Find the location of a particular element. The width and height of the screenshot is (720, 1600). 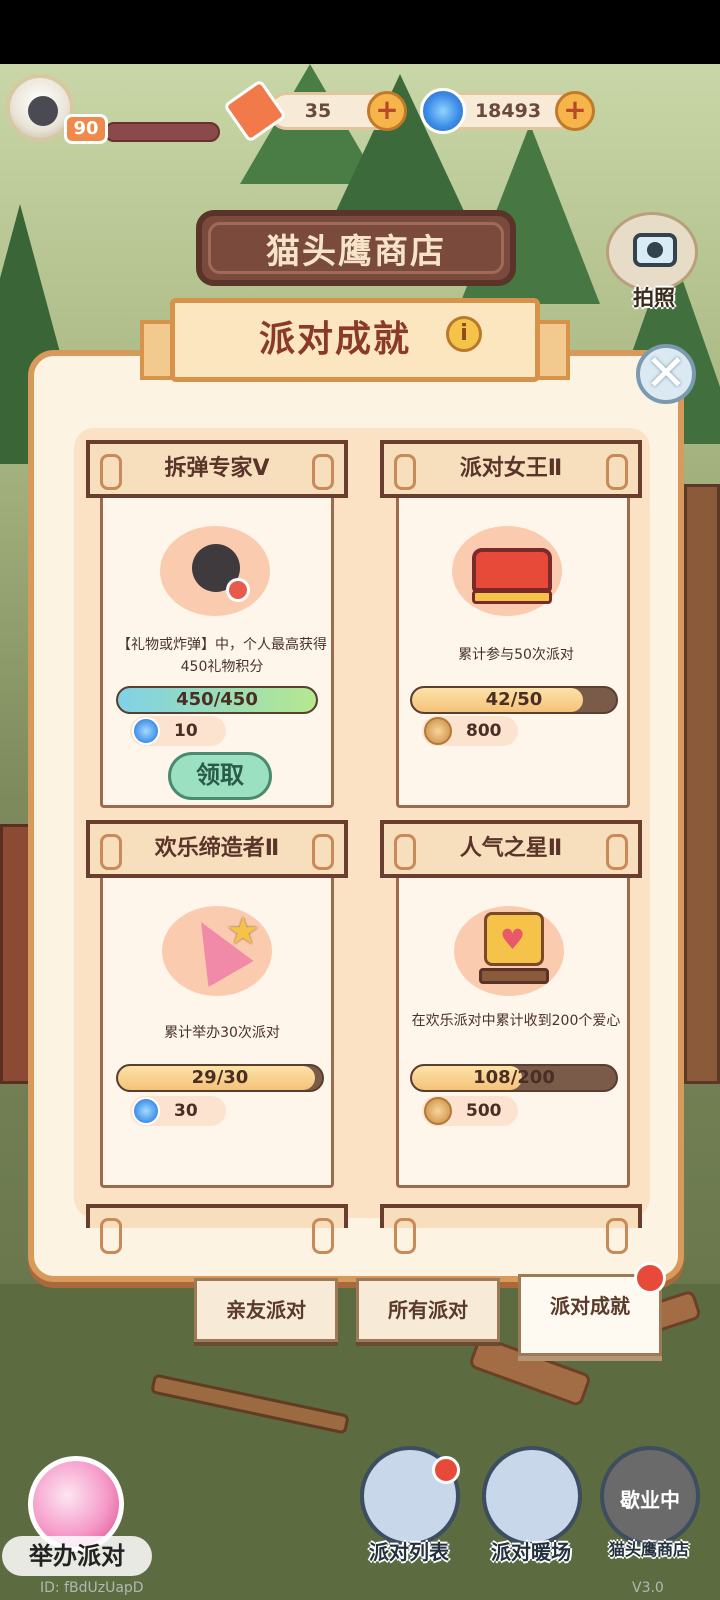

camera-icon is located at coordinates (655, 250).